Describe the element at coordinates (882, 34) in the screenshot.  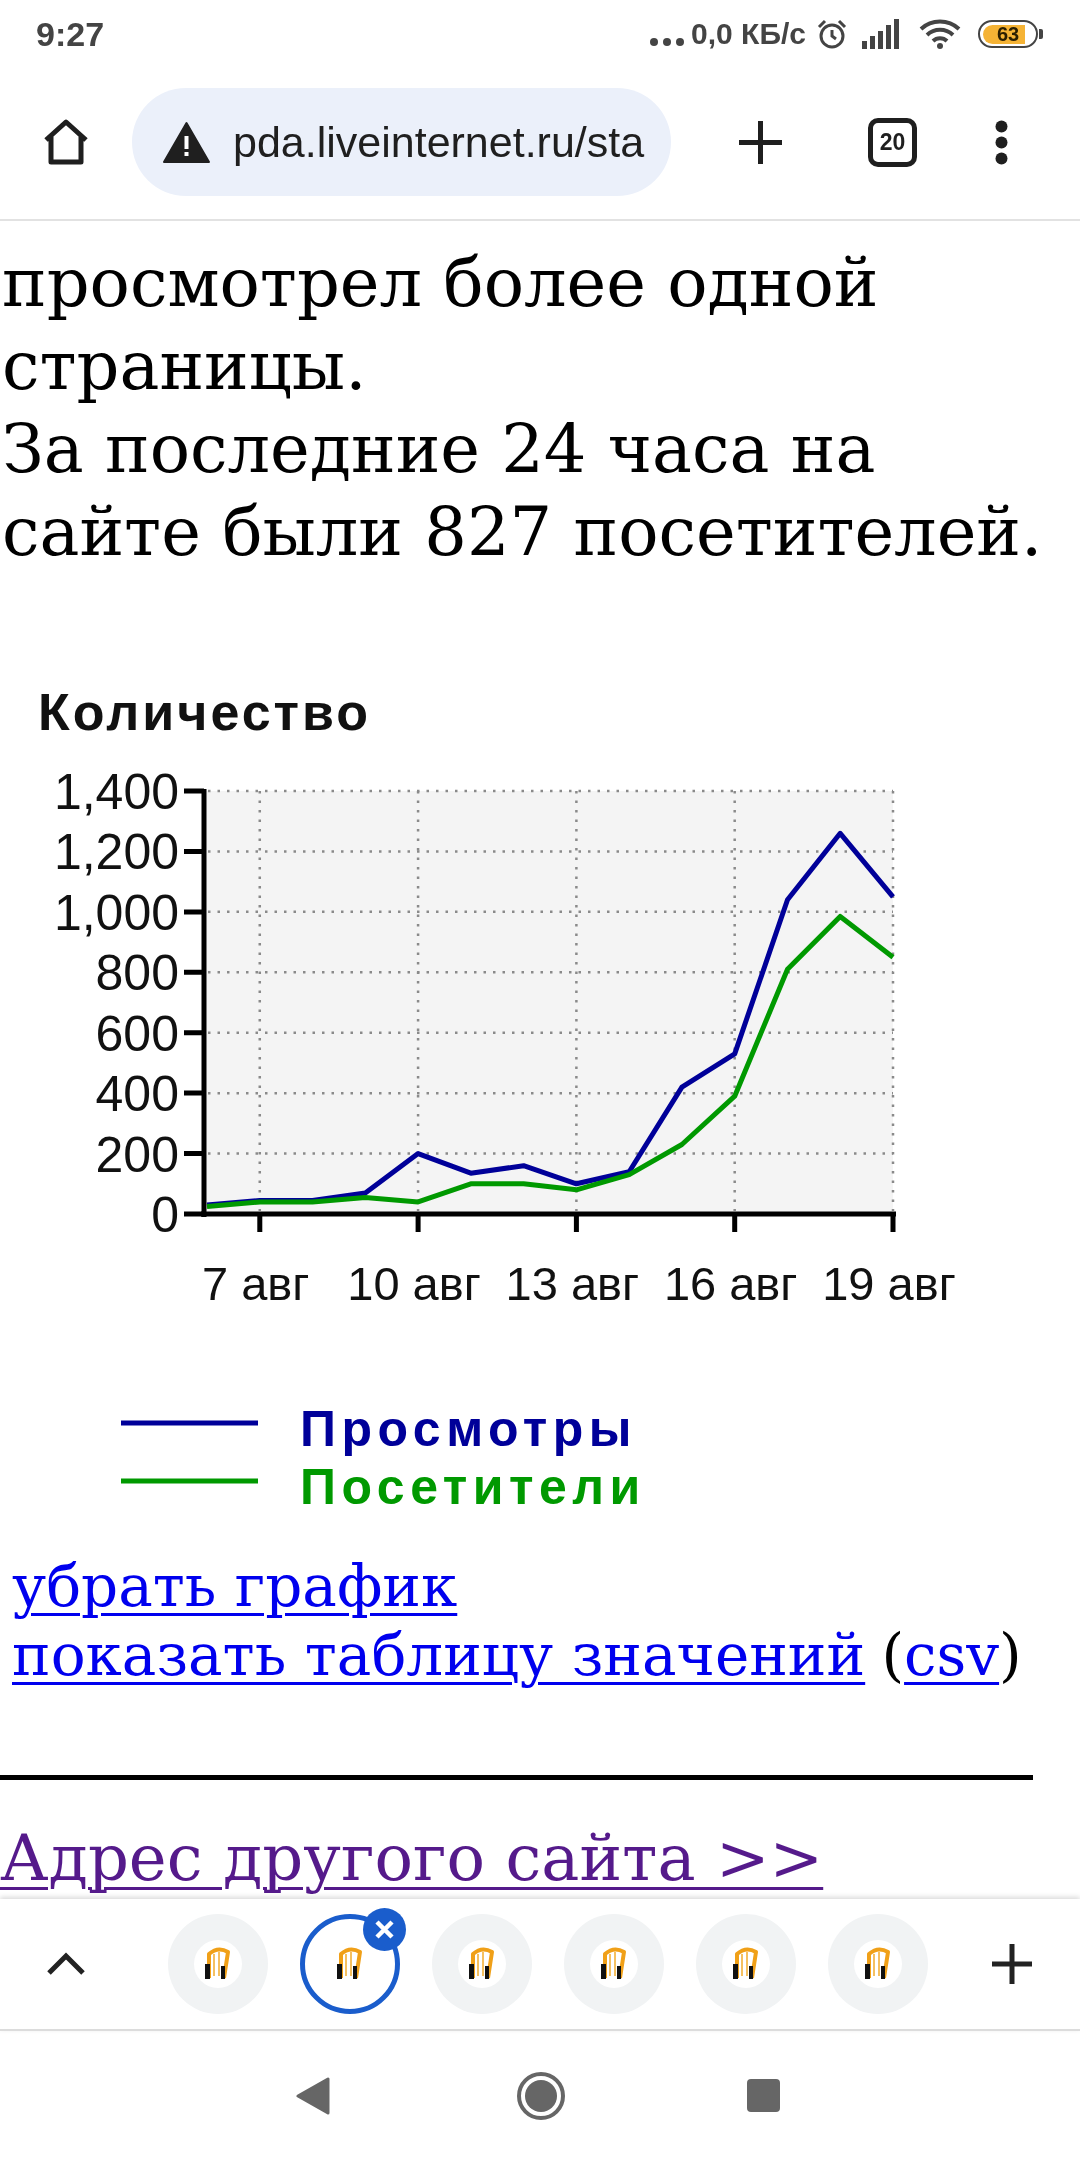
I see `signal-icon` at that location.